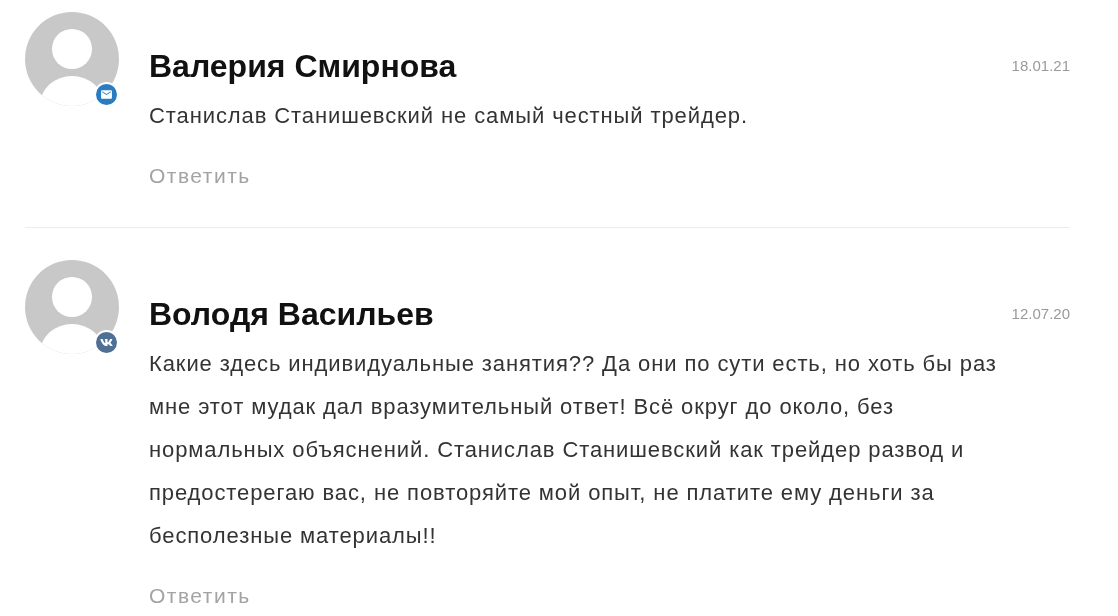 The height and width of the screenshot is (616, 1118). I want to click on comment-date: 12.07.20, so click(1040, 314).